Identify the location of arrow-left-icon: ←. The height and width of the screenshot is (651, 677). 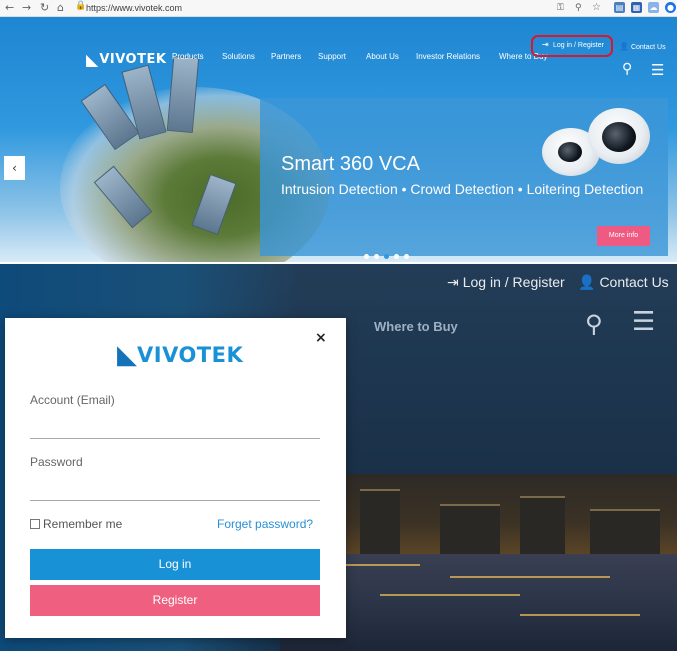
(9, 8).